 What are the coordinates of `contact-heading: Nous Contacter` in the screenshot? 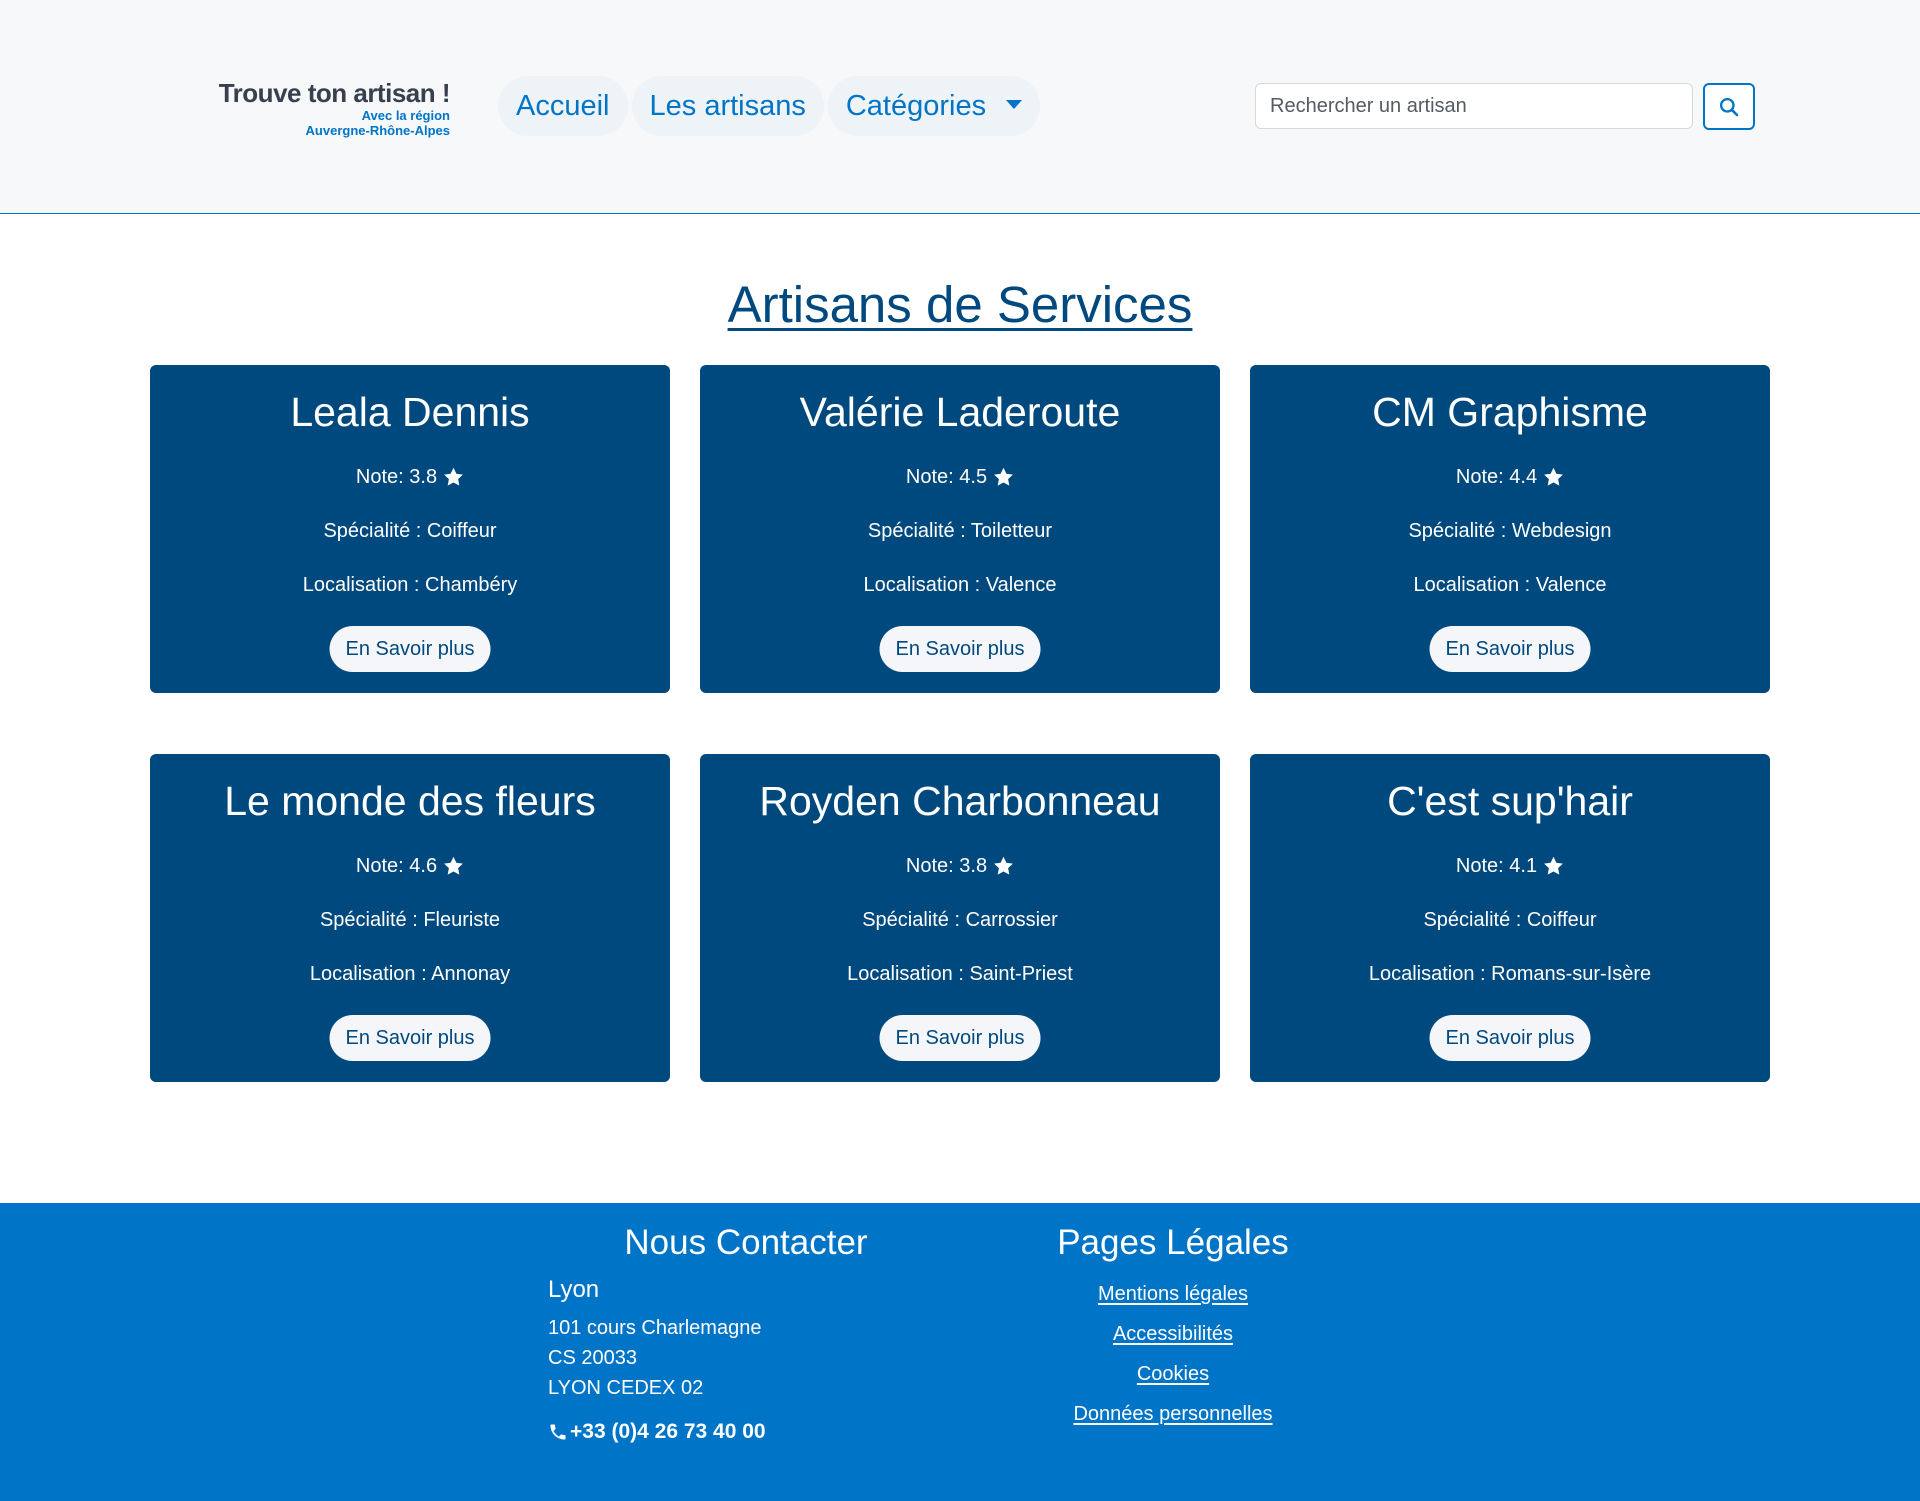 It's located at (746, 1242).